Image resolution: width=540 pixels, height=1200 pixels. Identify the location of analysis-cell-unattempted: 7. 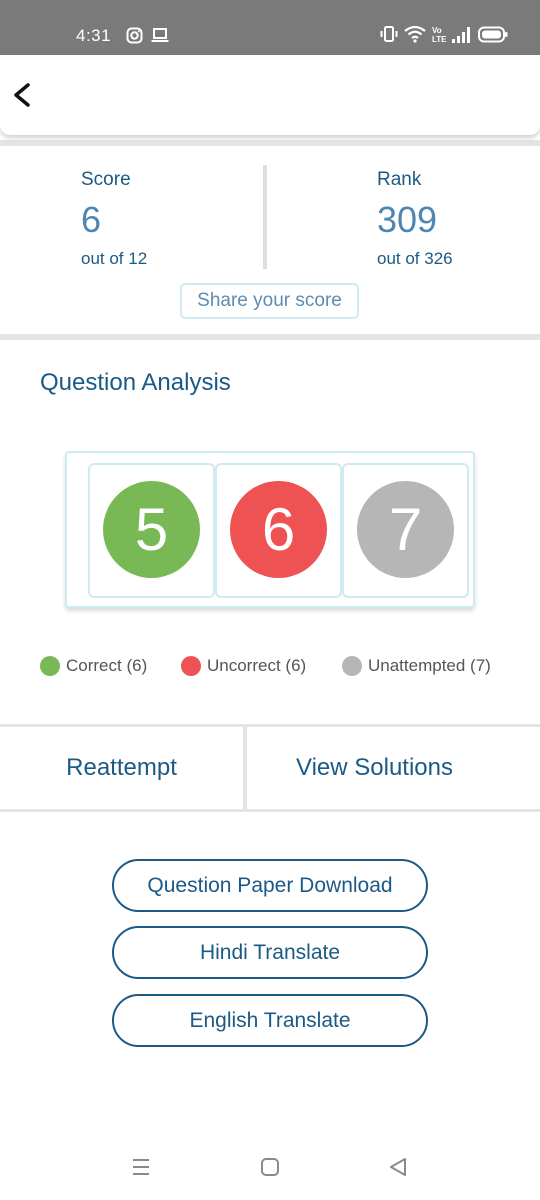
(405, 530).